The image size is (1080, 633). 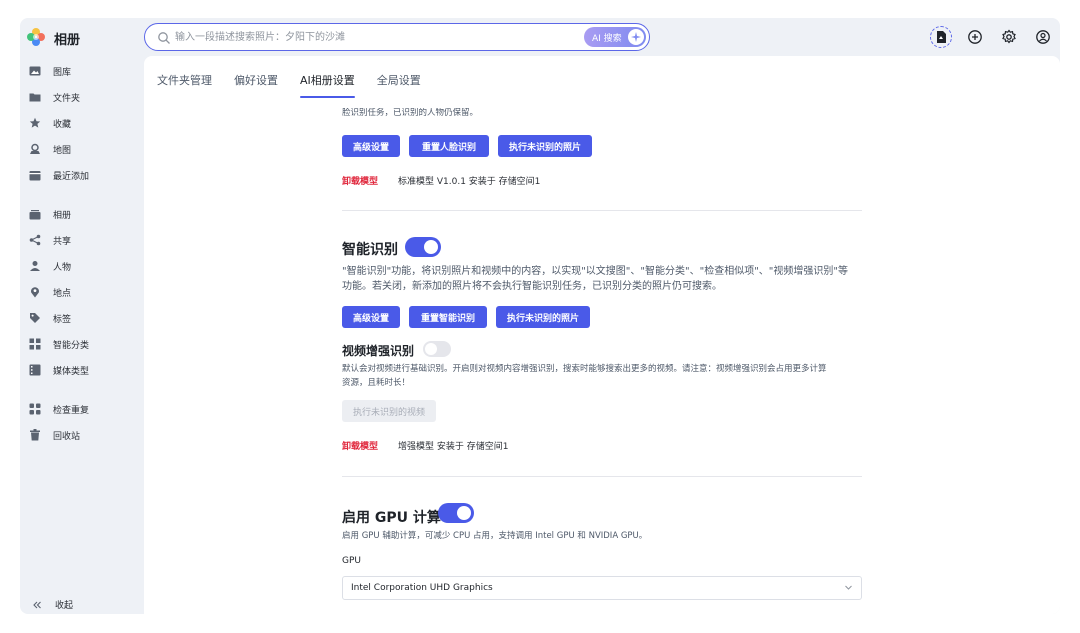 I want to click on sidebar-item-trash: 回收站, so click(x=54, y=435).